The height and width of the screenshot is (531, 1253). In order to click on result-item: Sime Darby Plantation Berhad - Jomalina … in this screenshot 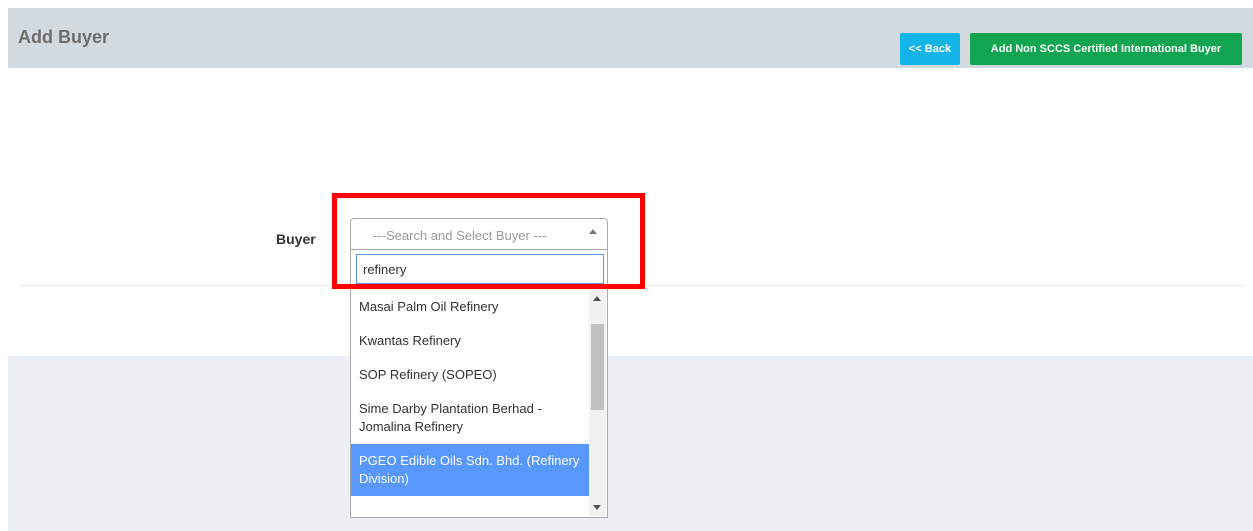, I will do `click(470, 418)`.